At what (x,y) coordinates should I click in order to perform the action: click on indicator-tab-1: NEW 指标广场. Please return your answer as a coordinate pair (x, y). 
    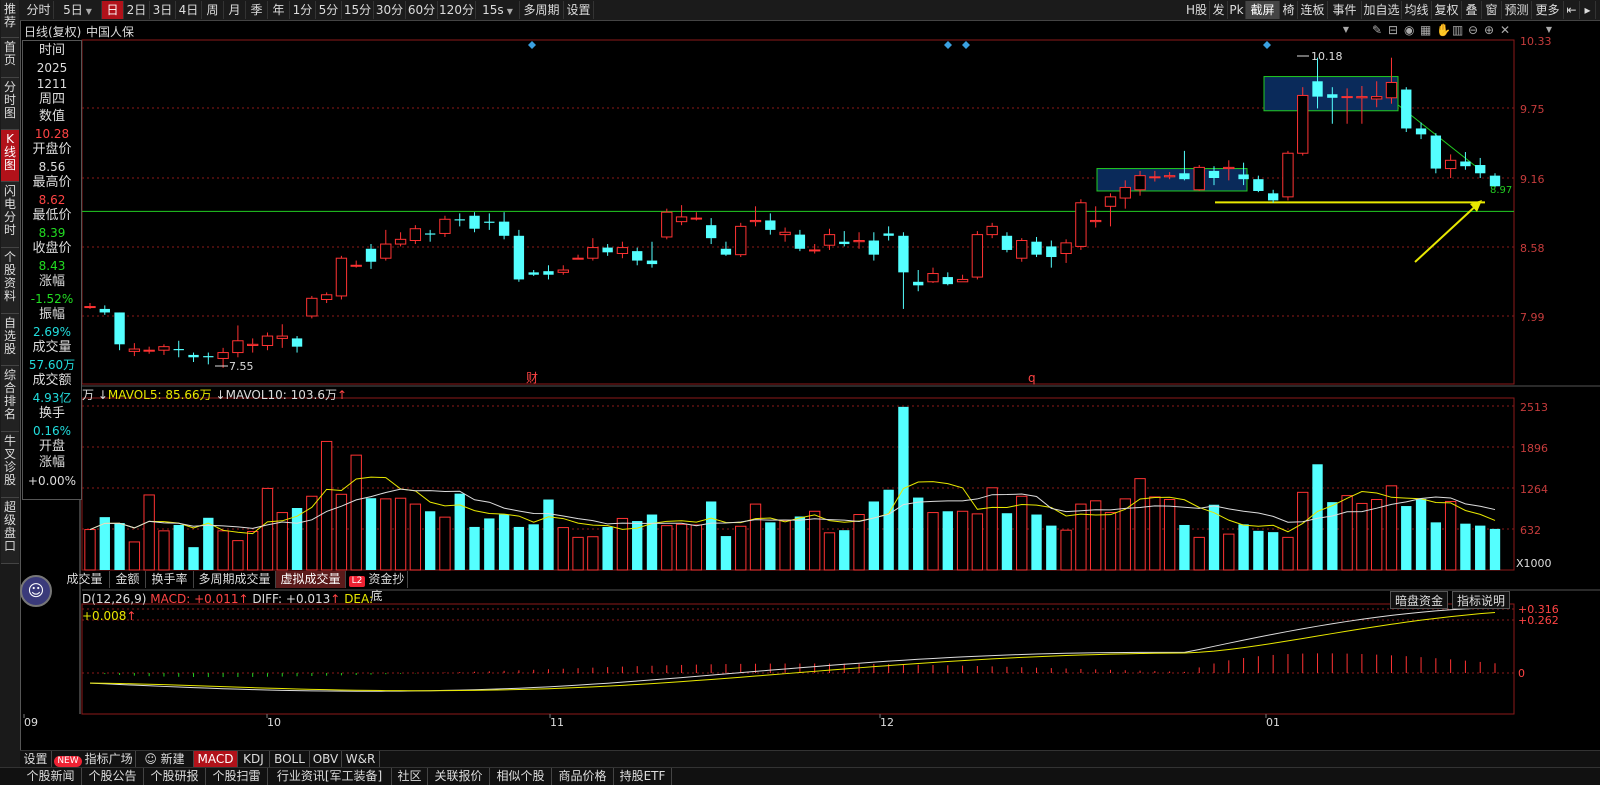
    Looking at the image, I should click on (94, 759).